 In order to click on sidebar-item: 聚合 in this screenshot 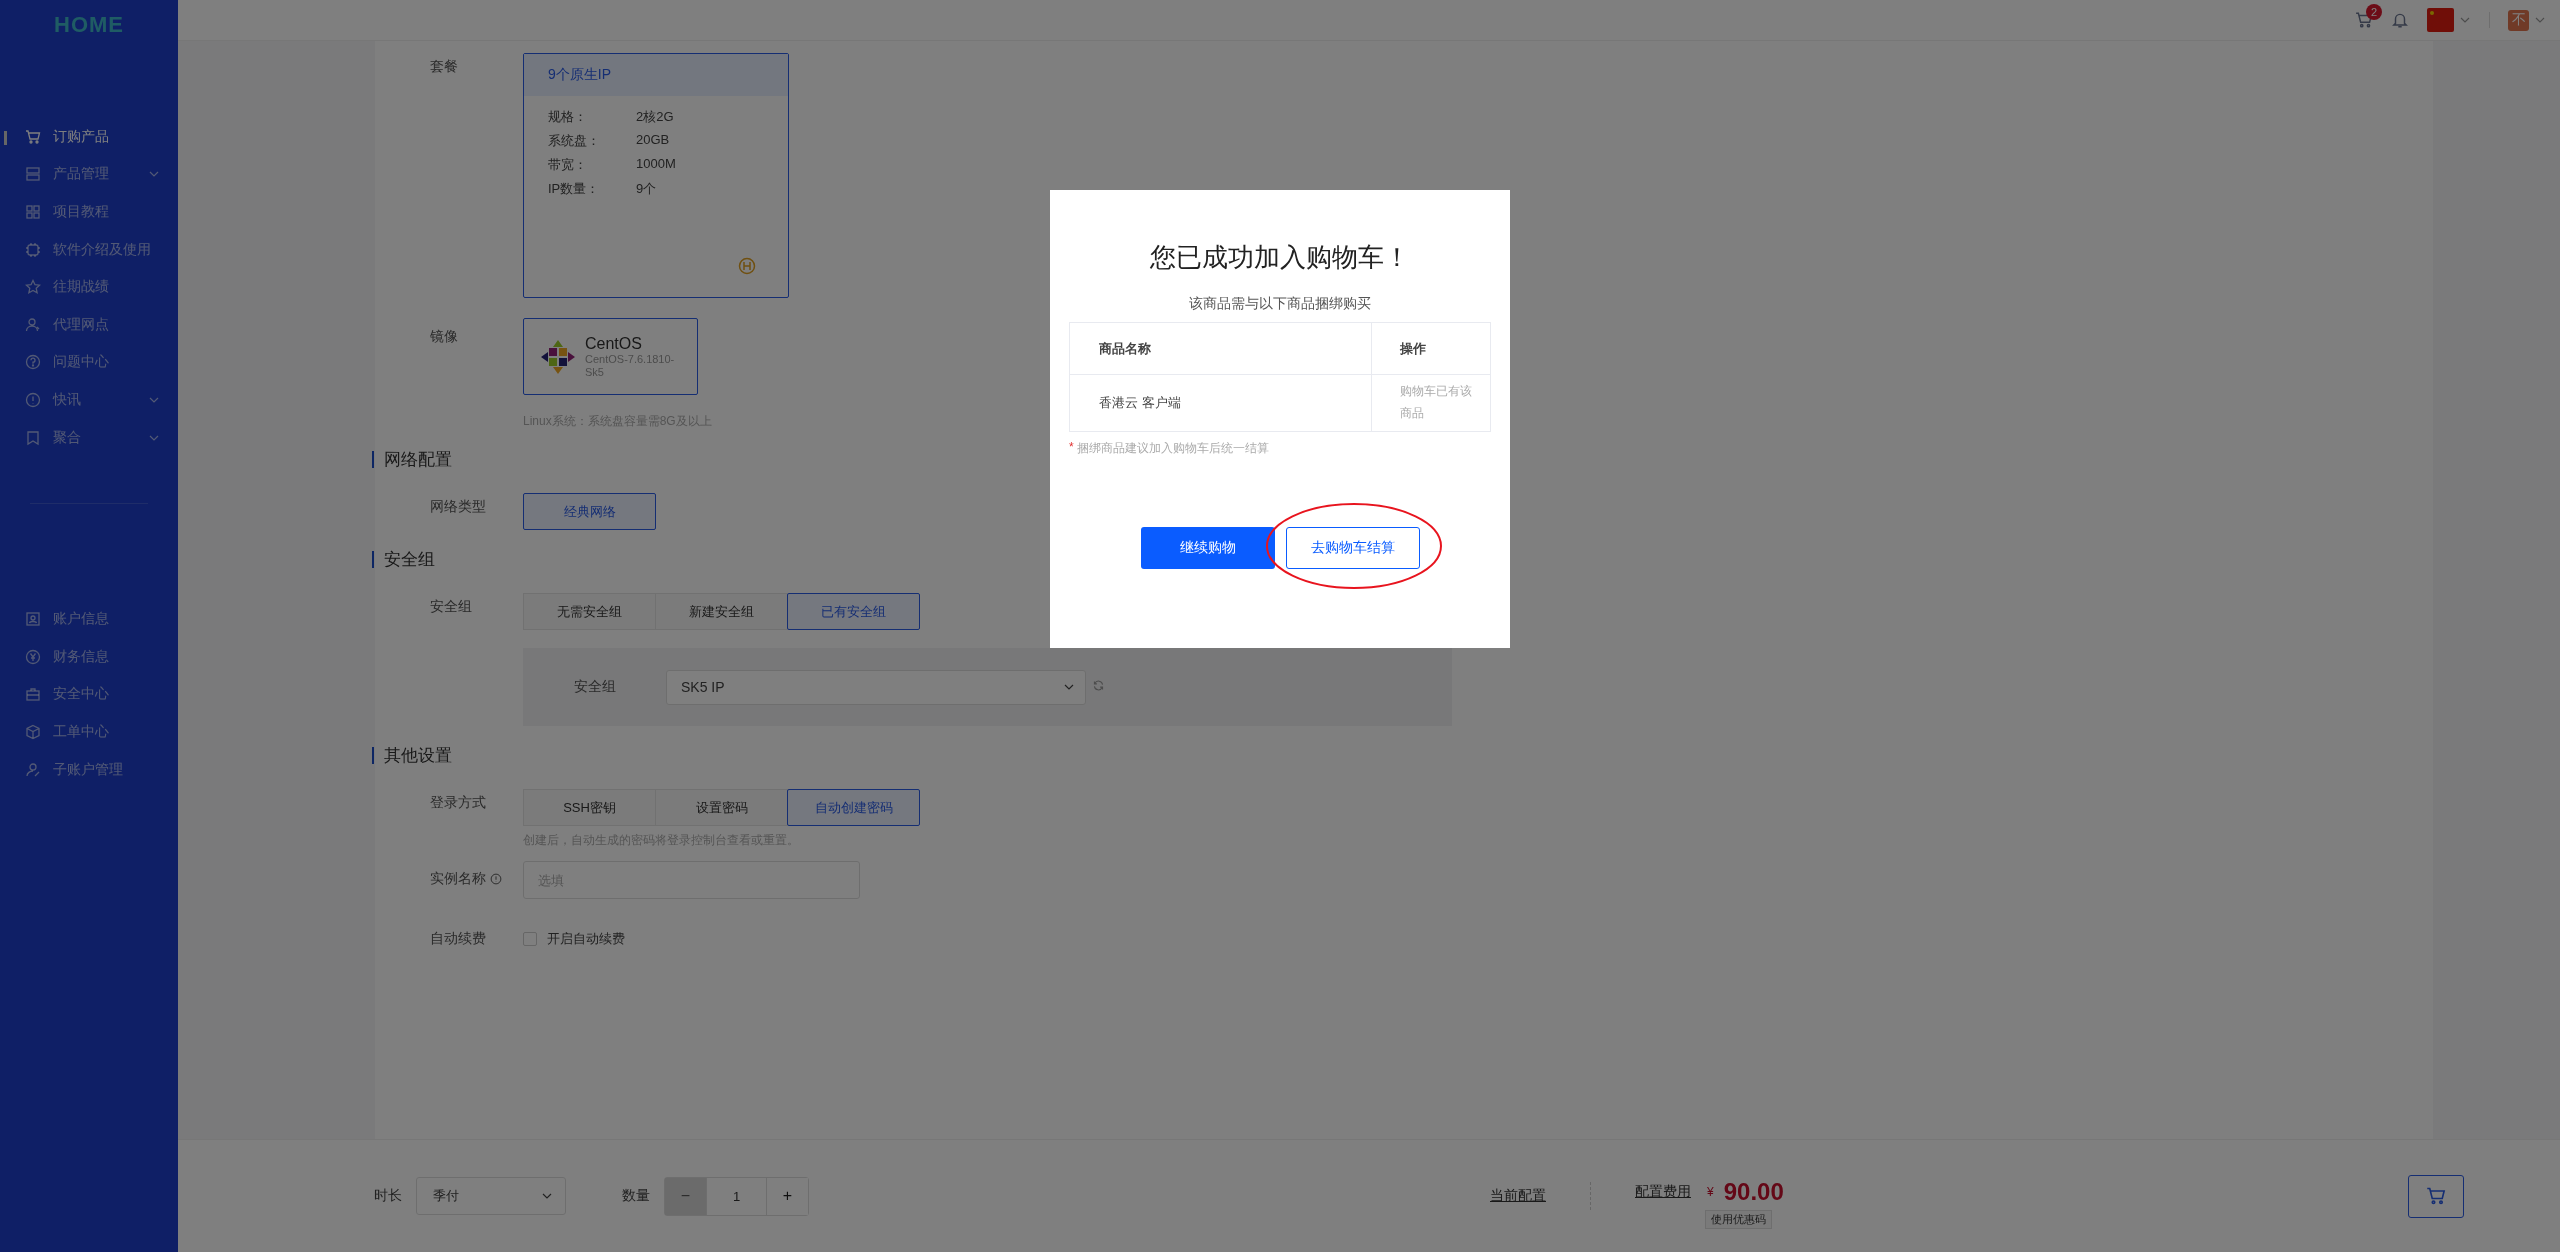, I will do `click(89, 437)`.